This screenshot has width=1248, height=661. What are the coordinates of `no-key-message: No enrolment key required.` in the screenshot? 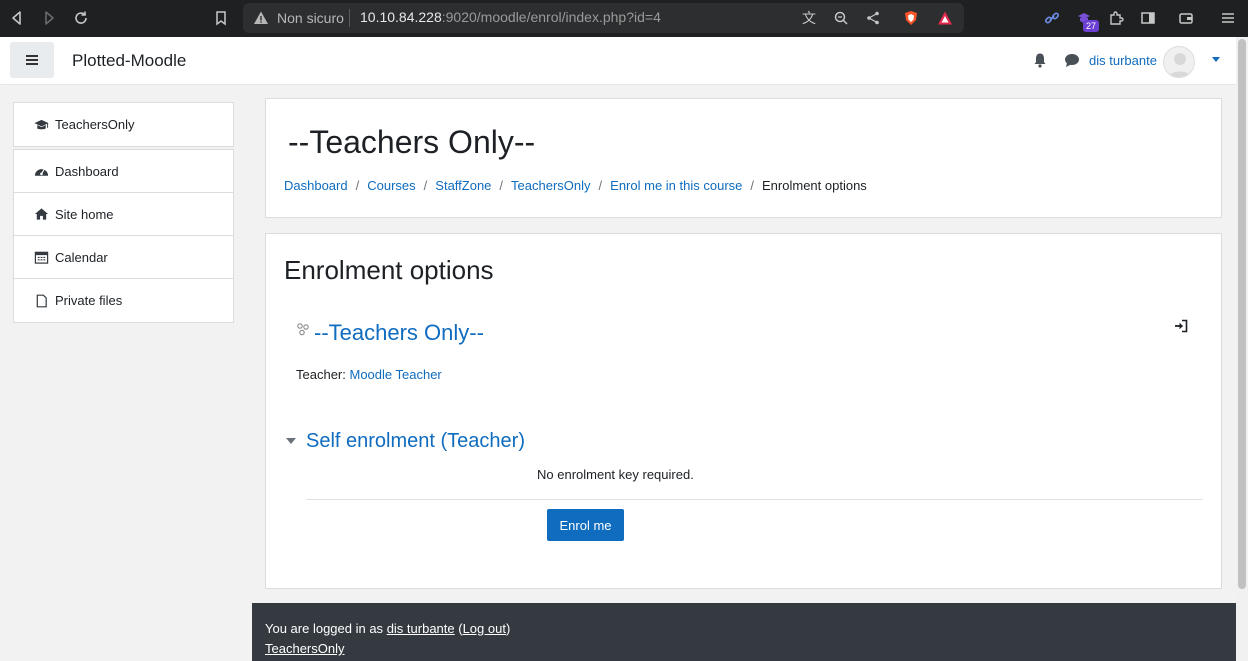 It's located at (615, 474).